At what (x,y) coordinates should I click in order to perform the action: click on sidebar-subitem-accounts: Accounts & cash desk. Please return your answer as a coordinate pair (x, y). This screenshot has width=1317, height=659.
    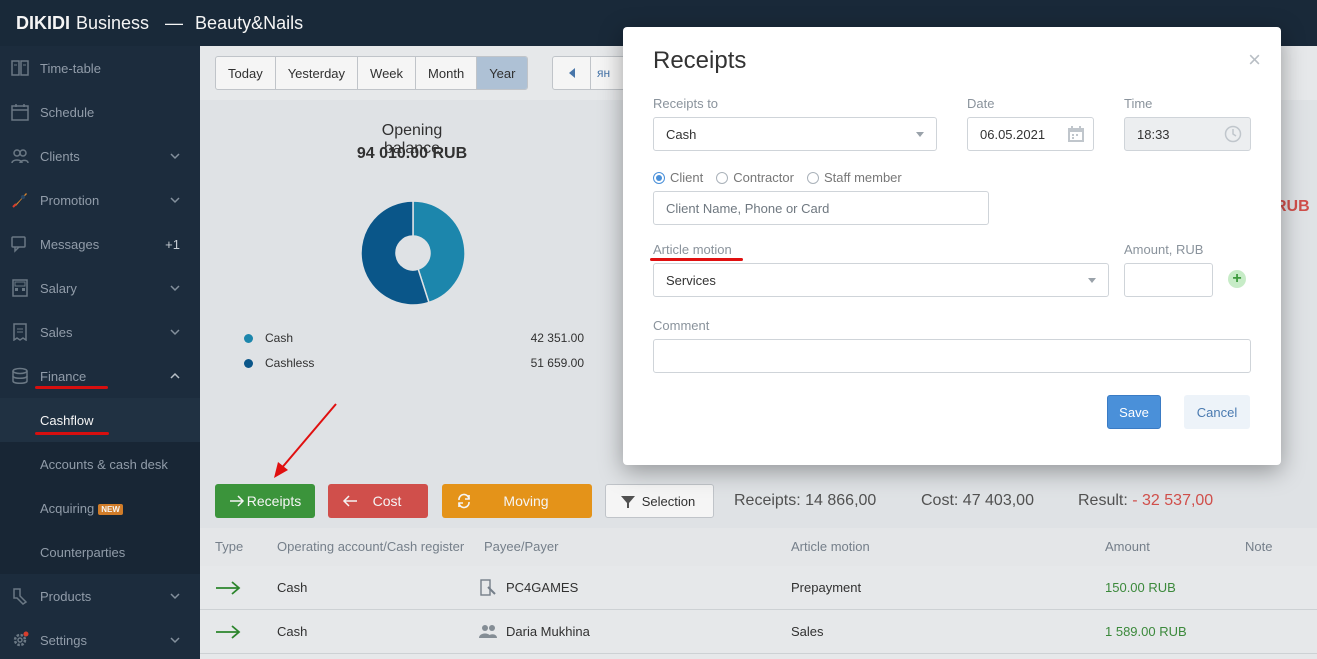
    Looking at the image, I should click on (100, 464).